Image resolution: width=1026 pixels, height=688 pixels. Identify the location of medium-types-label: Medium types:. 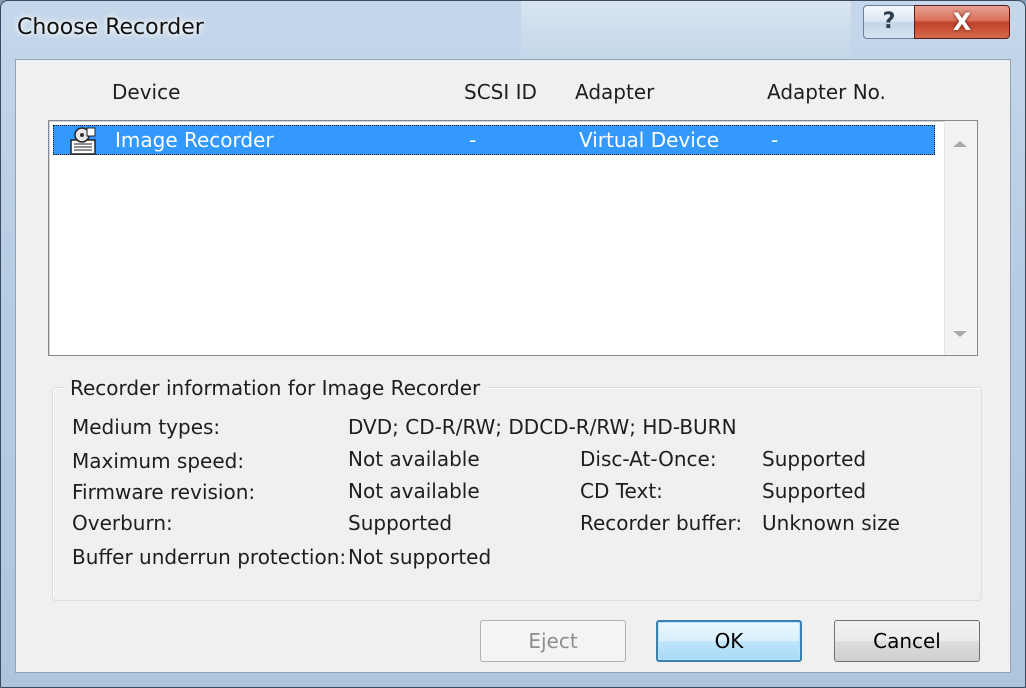
(146, 427).